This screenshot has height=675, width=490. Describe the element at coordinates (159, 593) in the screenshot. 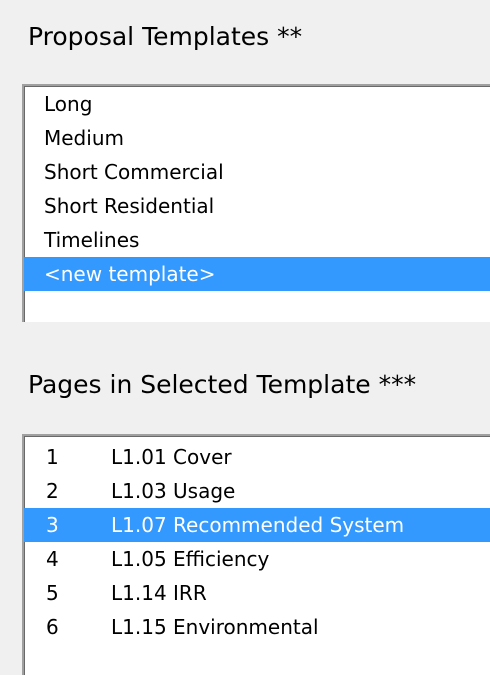

I see `page-name: L1.14 IRR` at that location.